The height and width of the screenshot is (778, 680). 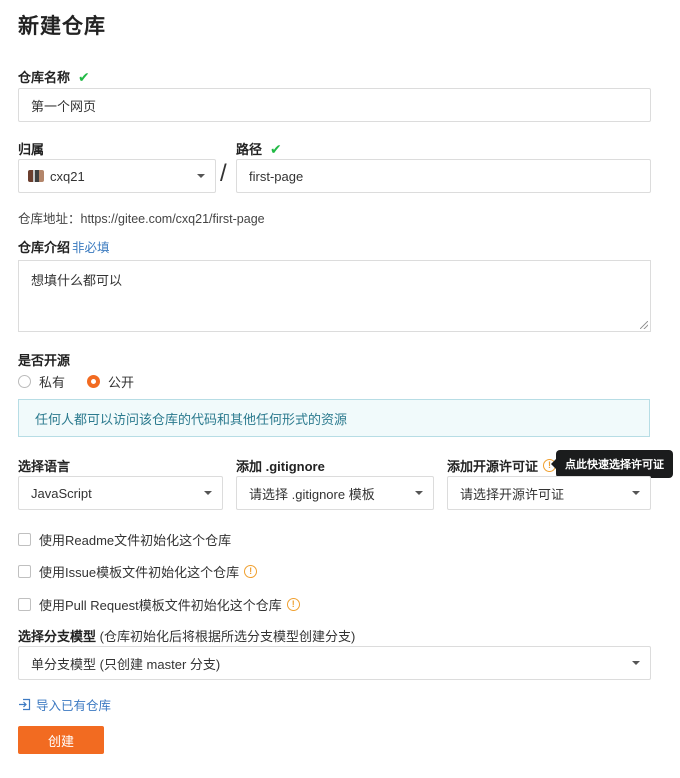 I want to click on visibility-notice: 任何人都可以访问该仓库的代码和其他任何形式的资源, so click(x=334, y=418).